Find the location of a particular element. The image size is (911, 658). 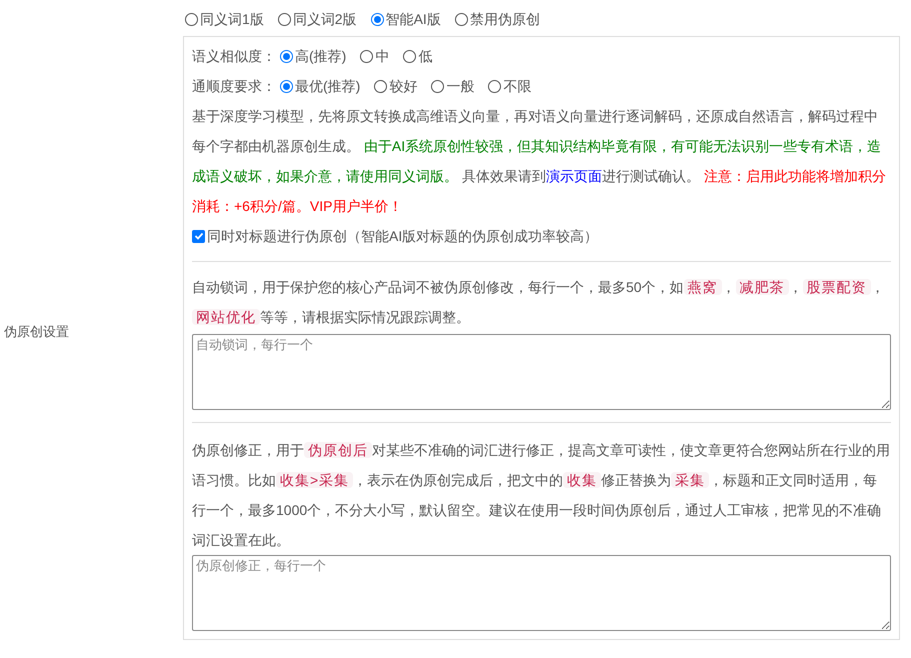

field-label: 伪原创设置 is located at coordinates (36, 332).